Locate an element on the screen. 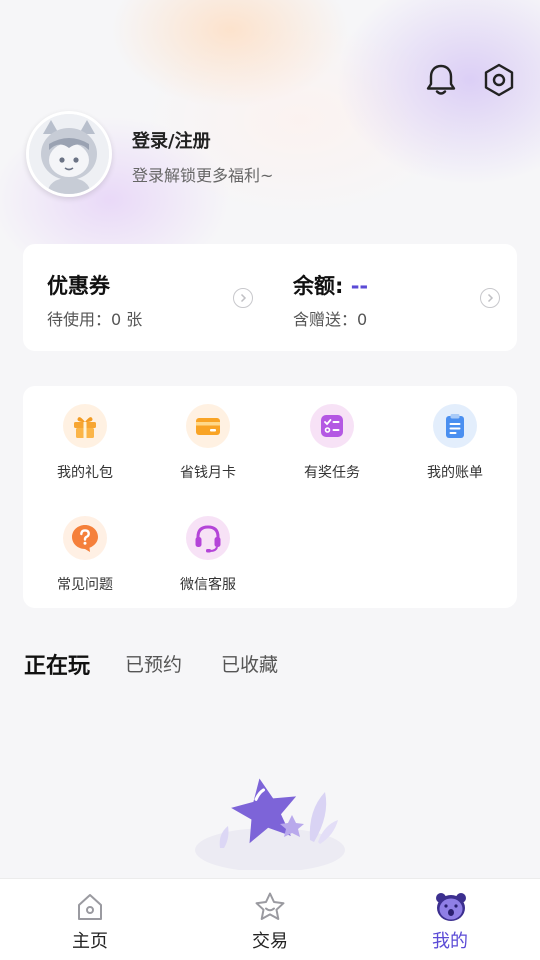 This screenshot has width=540, height=960. avatar is located at coordinates (69, 154).